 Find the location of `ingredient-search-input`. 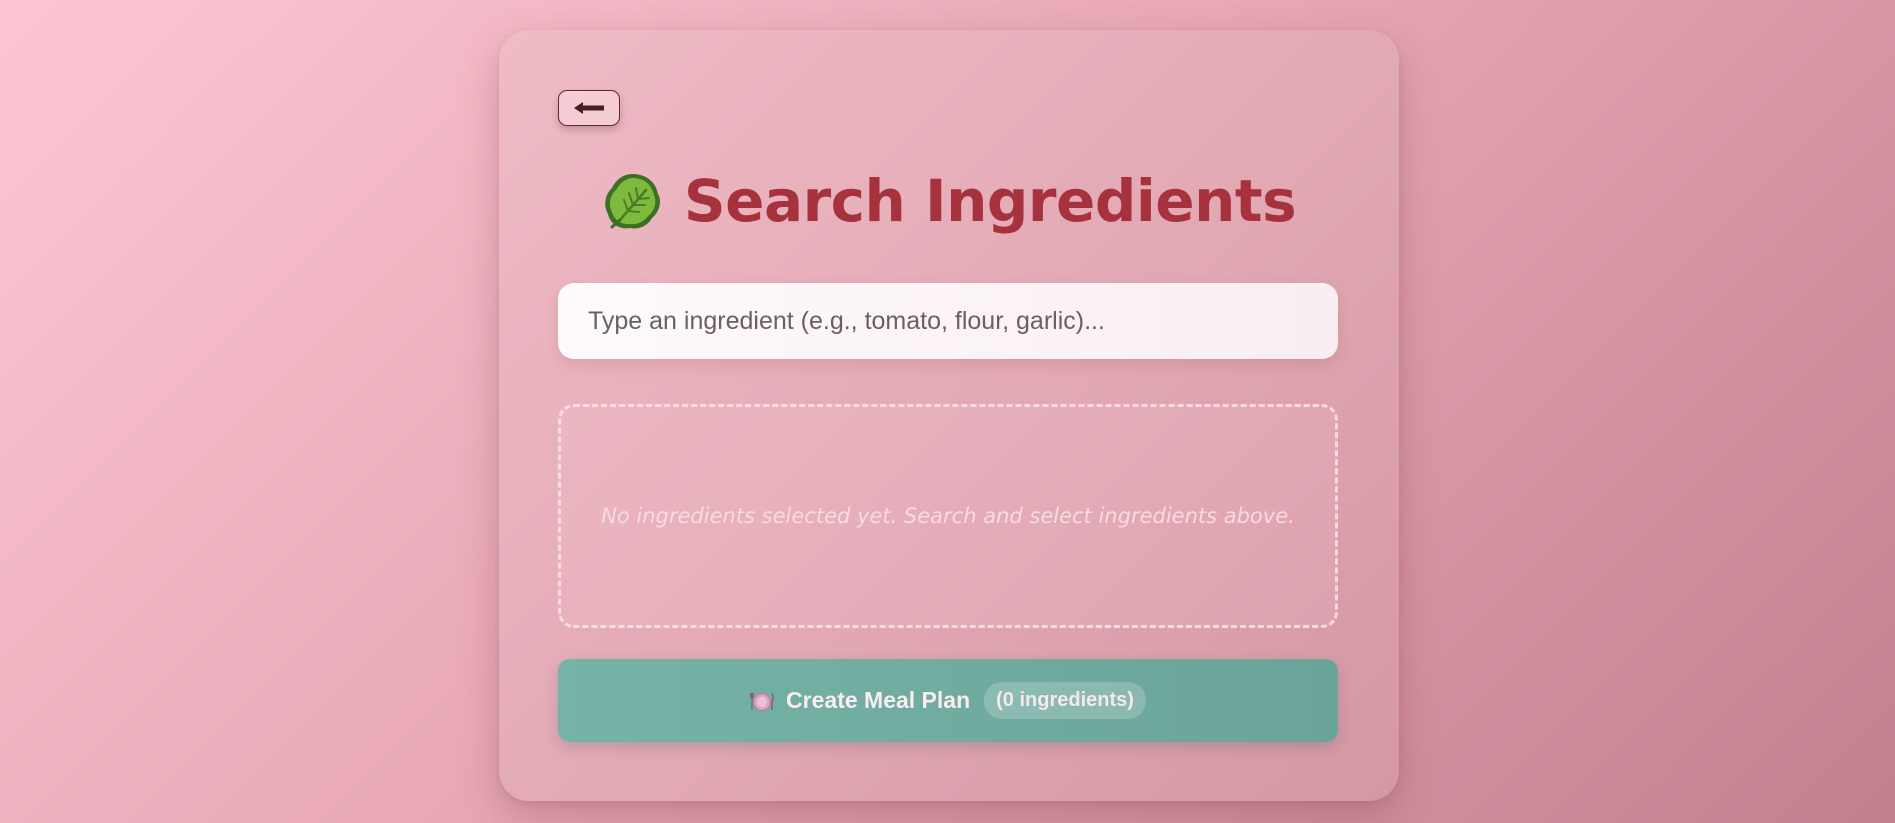

ingredient-search-input is located at coordinates (948, 321).